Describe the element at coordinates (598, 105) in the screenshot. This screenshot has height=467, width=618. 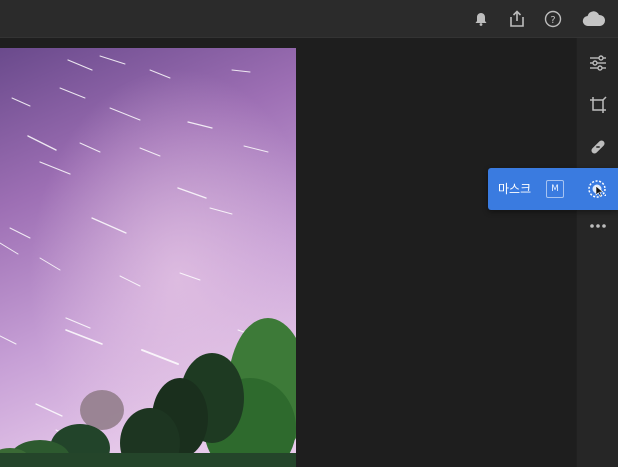
I see `crop-icon` at that location.